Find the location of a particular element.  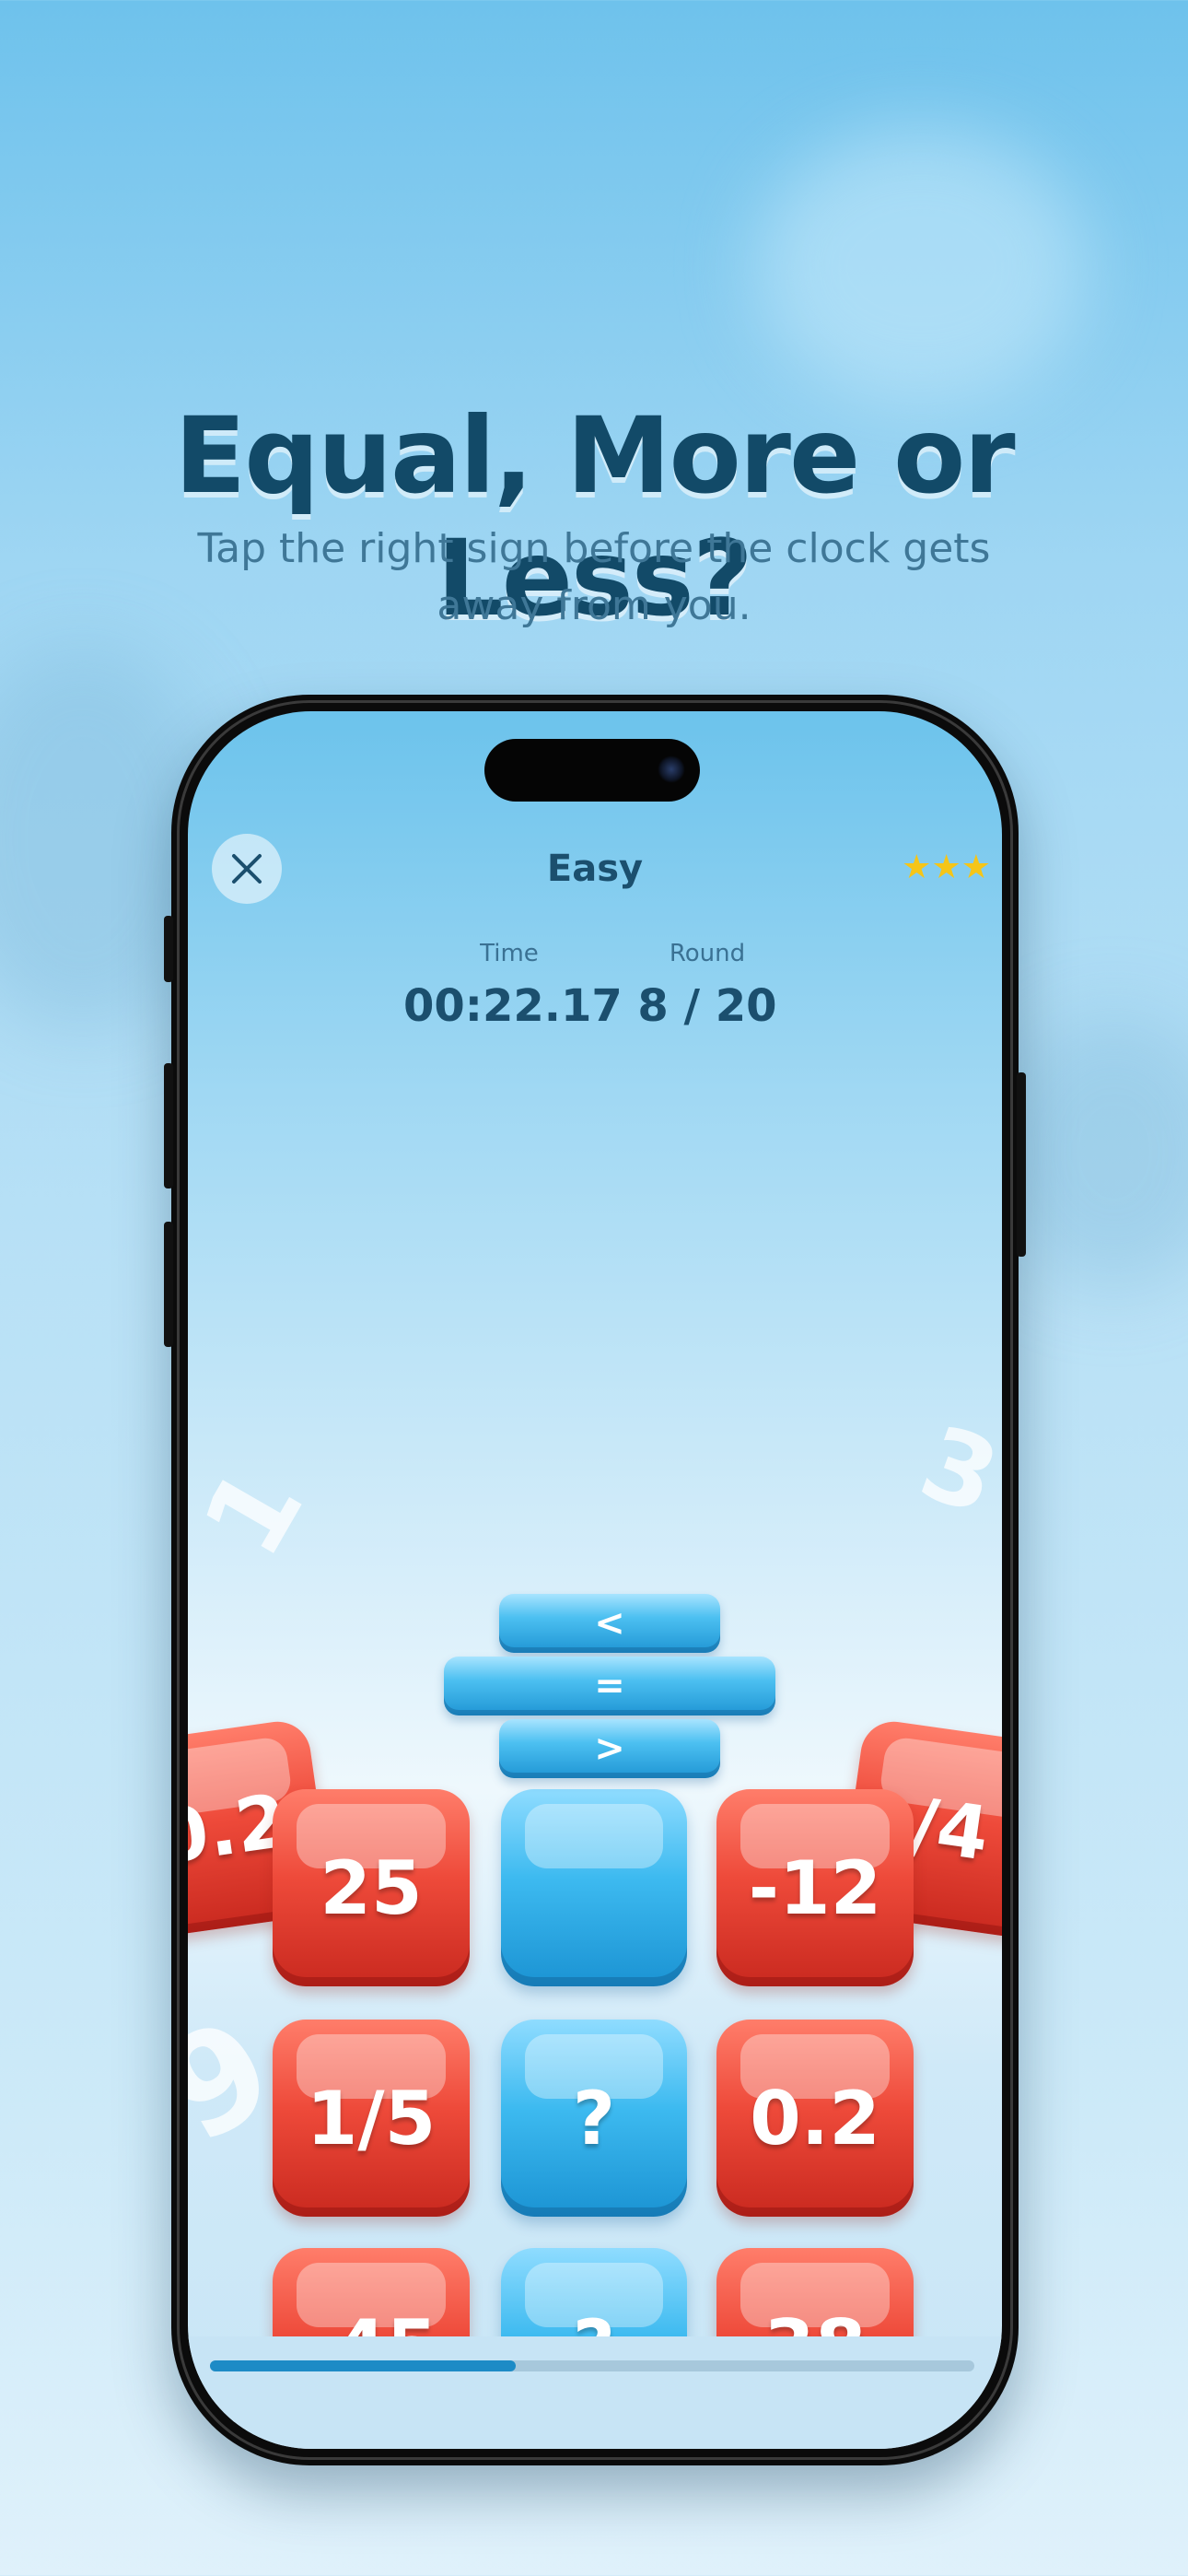

action-button is located at coordinates (168, 949).